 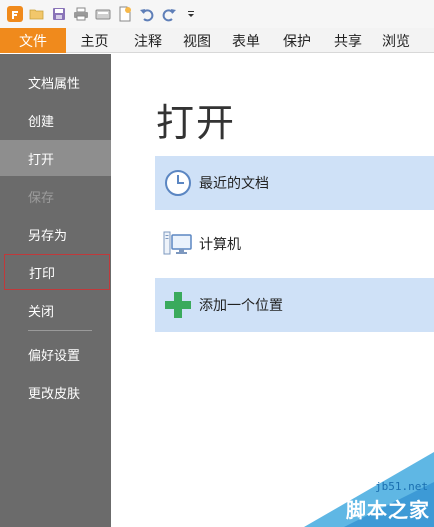 I want to click on tab-file: 文件, so click(x=33, y=40).